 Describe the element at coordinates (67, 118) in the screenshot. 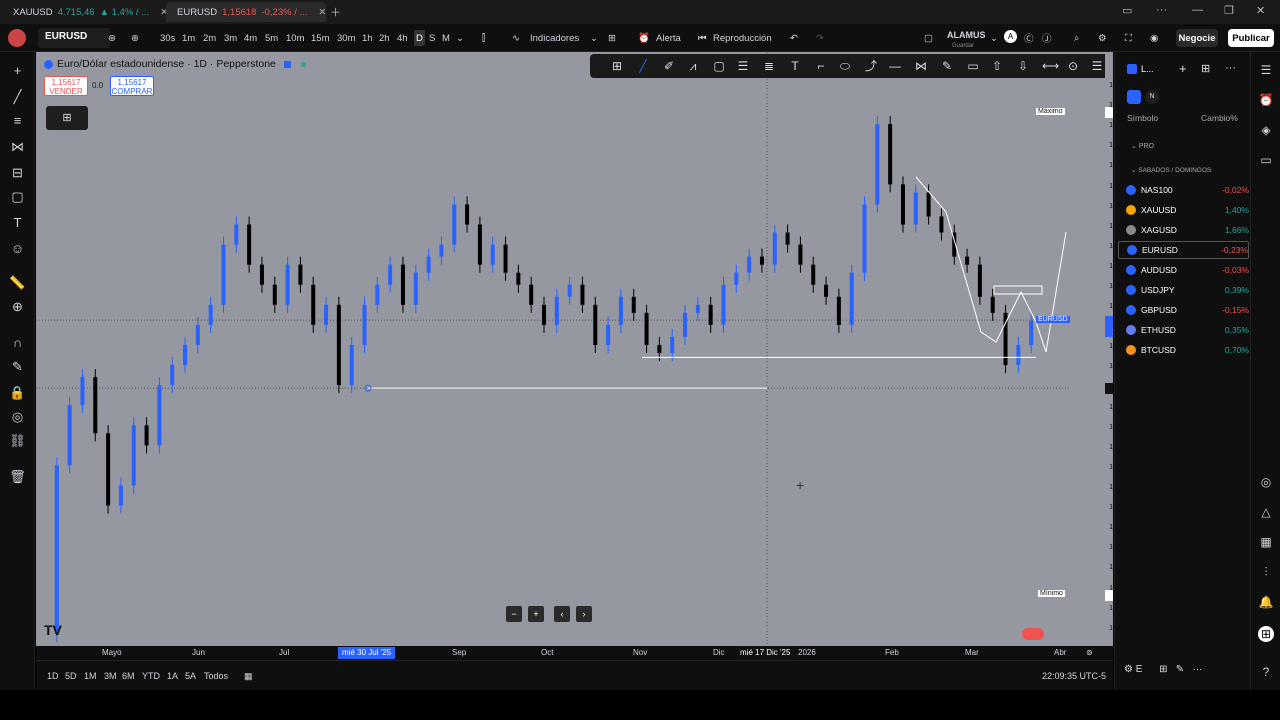

I see `object-tree-button: ⊞` at that location.